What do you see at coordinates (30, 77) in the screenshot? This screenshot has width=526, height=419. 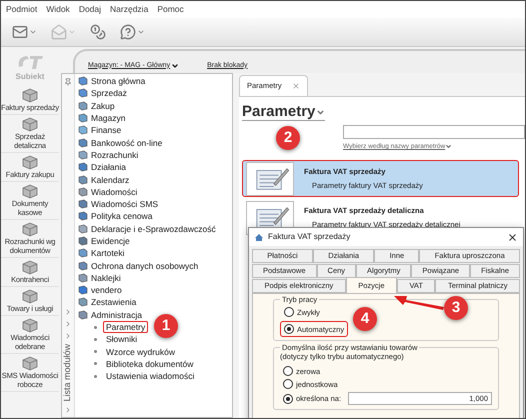 I see `logo-text: Subiekt` at bounding box center [30, 77].